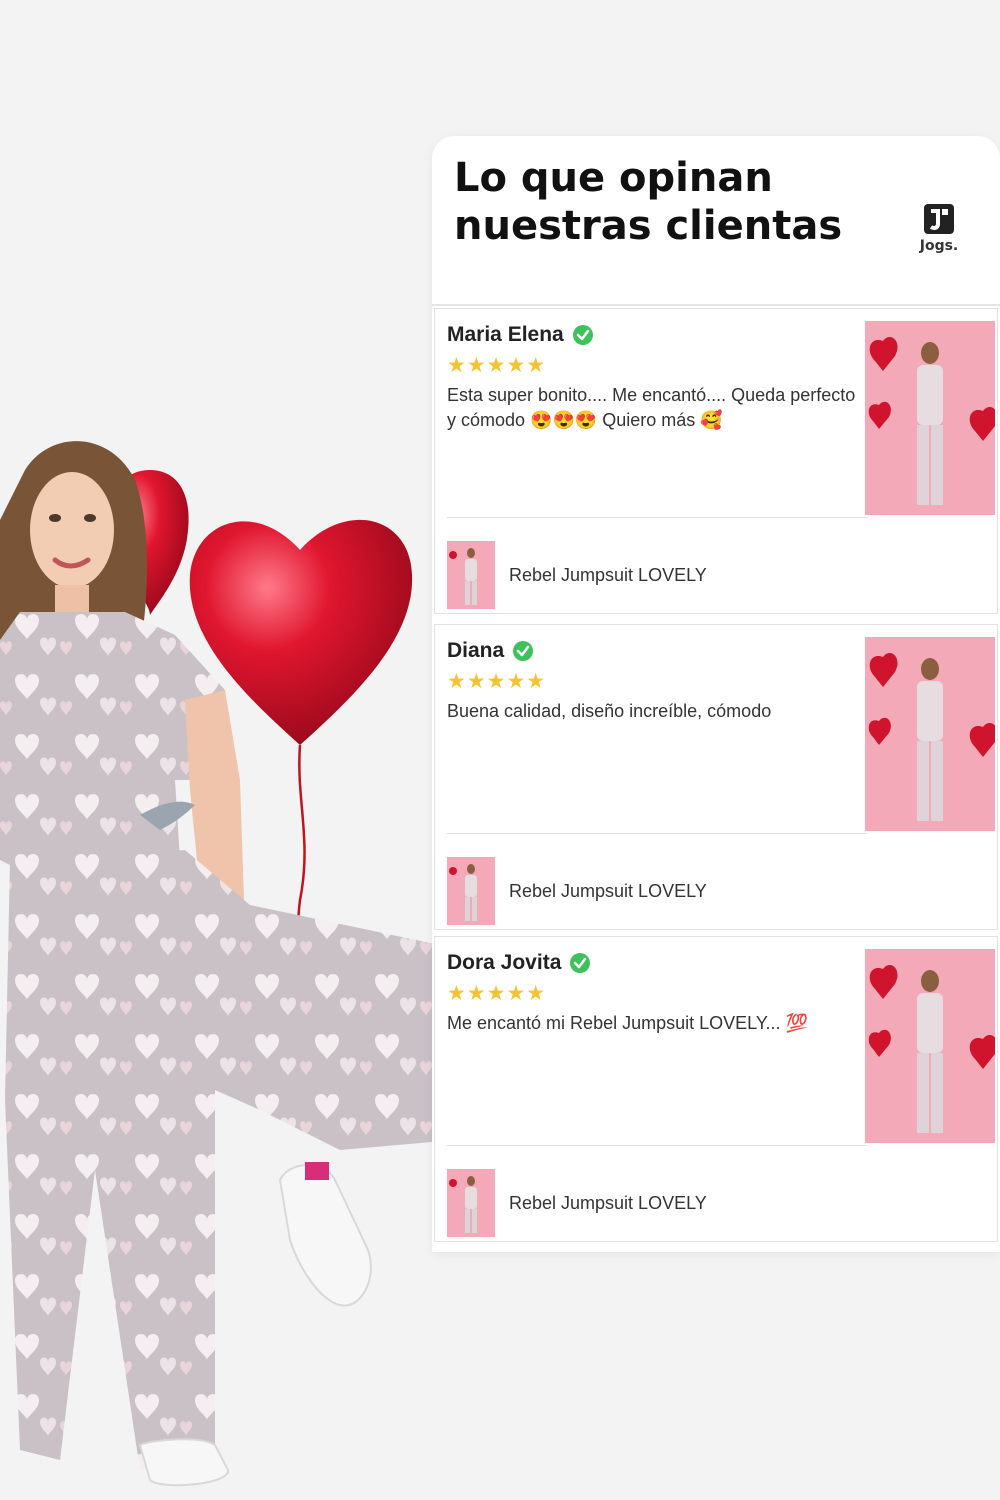  What do you see at coordinates (939, 219) in the screenshot?
I see `jogs-logo-icon` at bounding box center [939, 219].